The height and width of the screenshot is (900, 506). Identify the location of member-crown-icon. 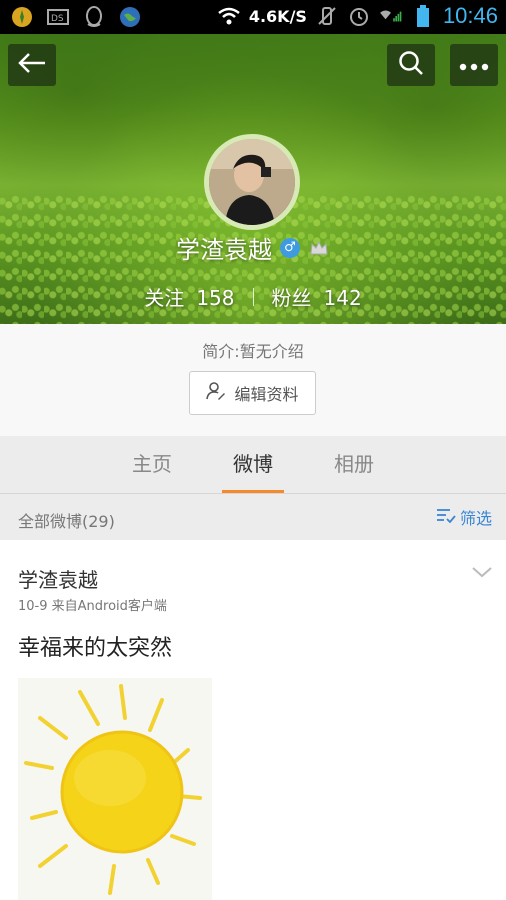
(319, 248).